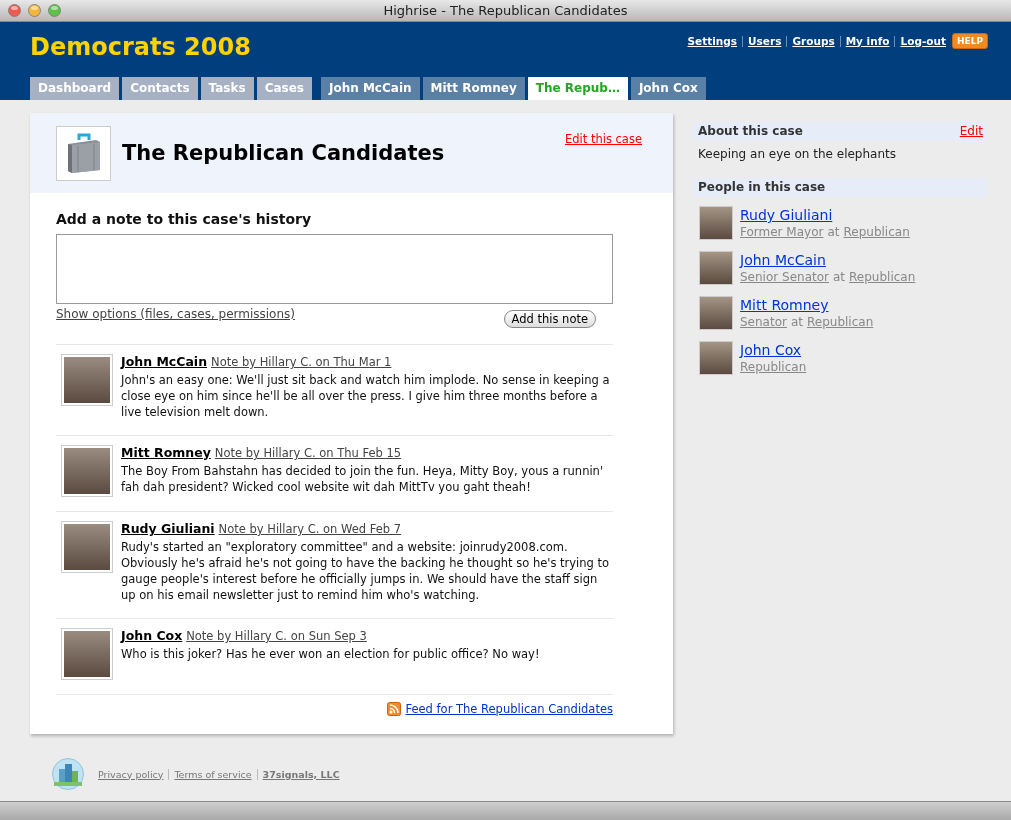 The width and height of the screenshot is (1011, 820). Describe the element at coordinates (970, 41) in the screenshot. I see `help-button: HELP` at that location.